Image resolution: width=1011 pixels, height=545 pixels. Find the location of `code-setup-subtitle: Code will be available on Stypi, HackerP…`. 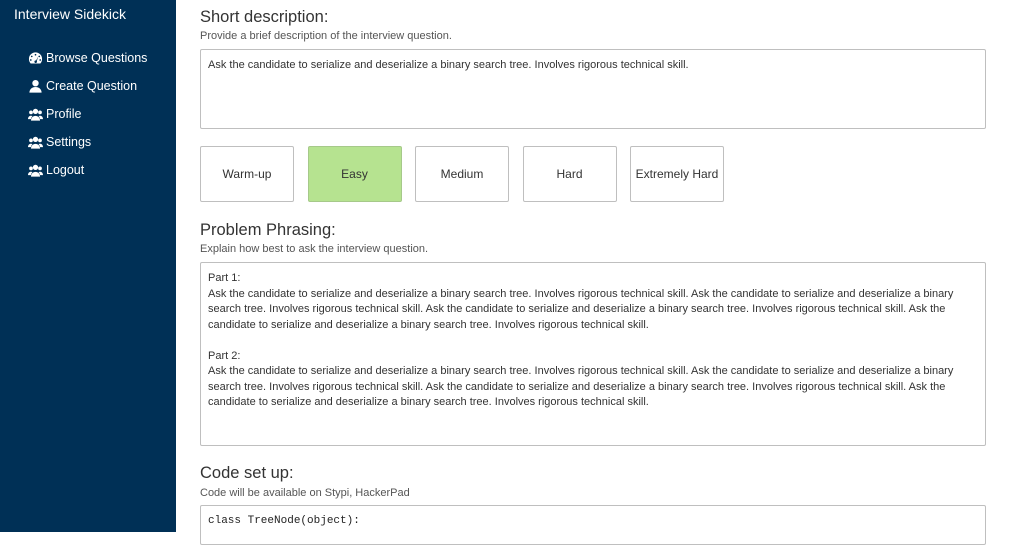

code-setup-subtitle: Code will be available on Stypi, HackerP… is located at coordinates (305, 493).